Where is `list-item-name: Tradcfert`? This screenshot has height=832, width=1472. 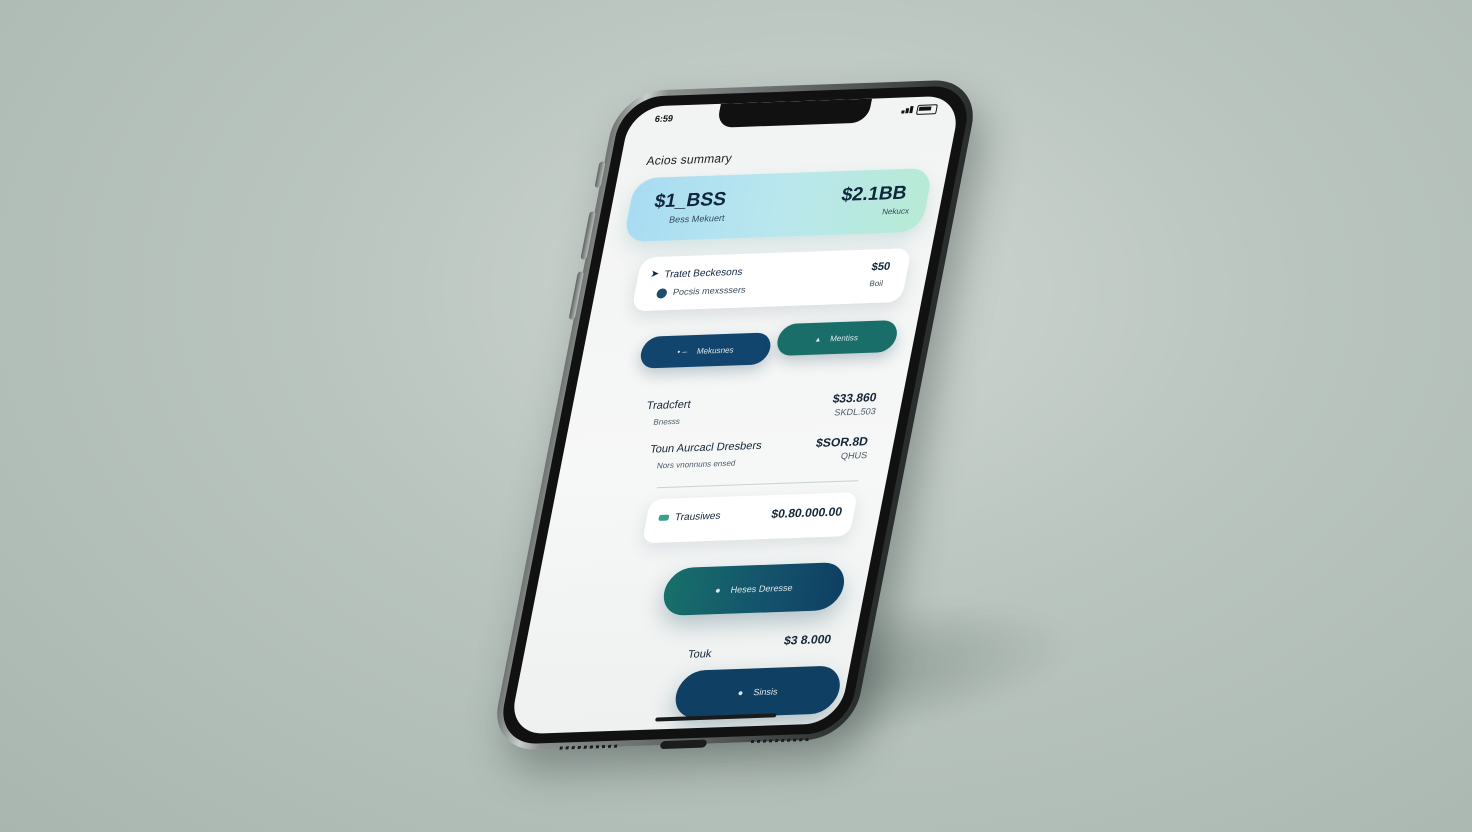 list-item-name: Tradcfert is located at coordinates (668, 405).